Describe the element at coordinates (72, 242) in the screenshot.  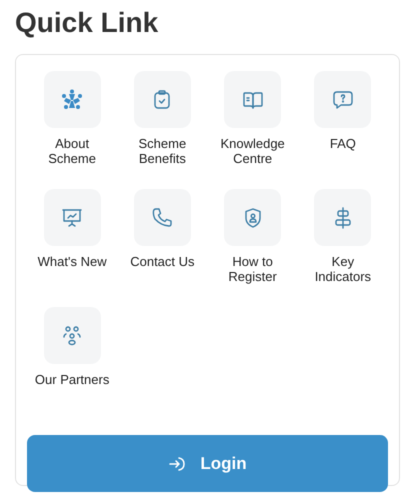
I see `quick-link: What's New` at that location.